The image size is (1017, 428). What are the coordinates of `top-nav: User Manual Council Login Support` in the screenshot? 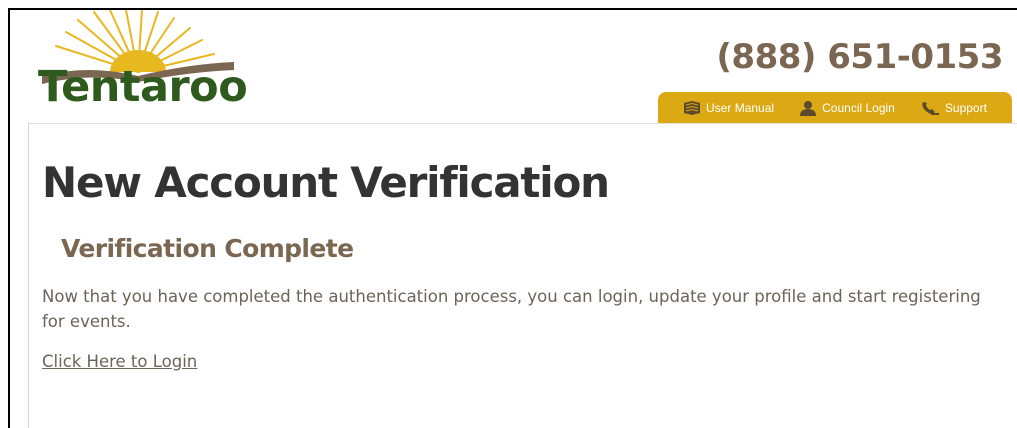 It's located at (835, 108).